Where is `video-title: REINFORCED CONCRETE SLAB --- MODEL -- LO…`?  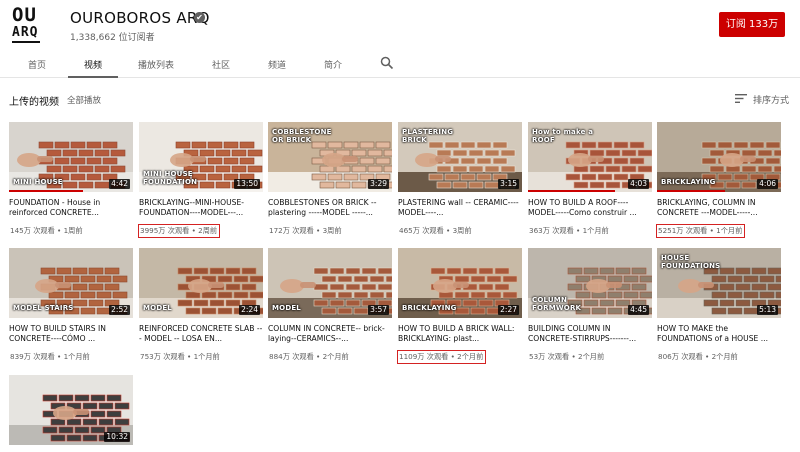 video-title: REINFORCED CONCRETE SLAB --- MODEL -- LO… is located at coordinates (201, 334).